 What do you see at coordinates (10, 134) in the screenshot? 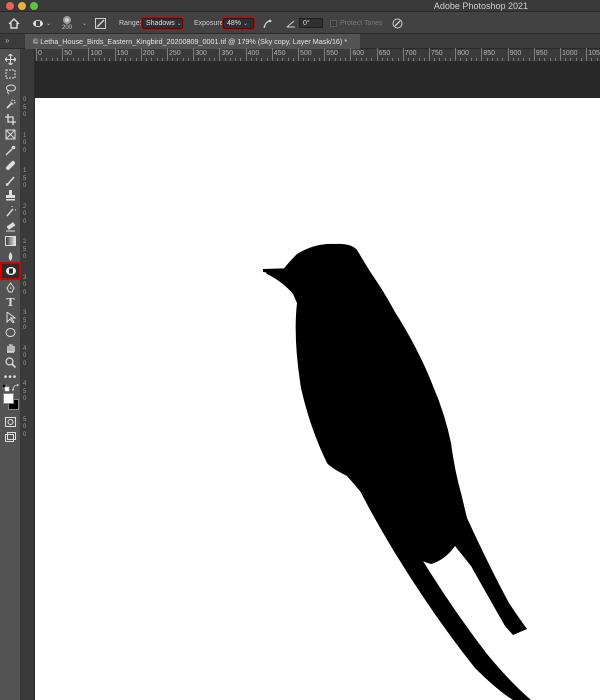
I see `frame-tool` at bounding box center [10, 134].